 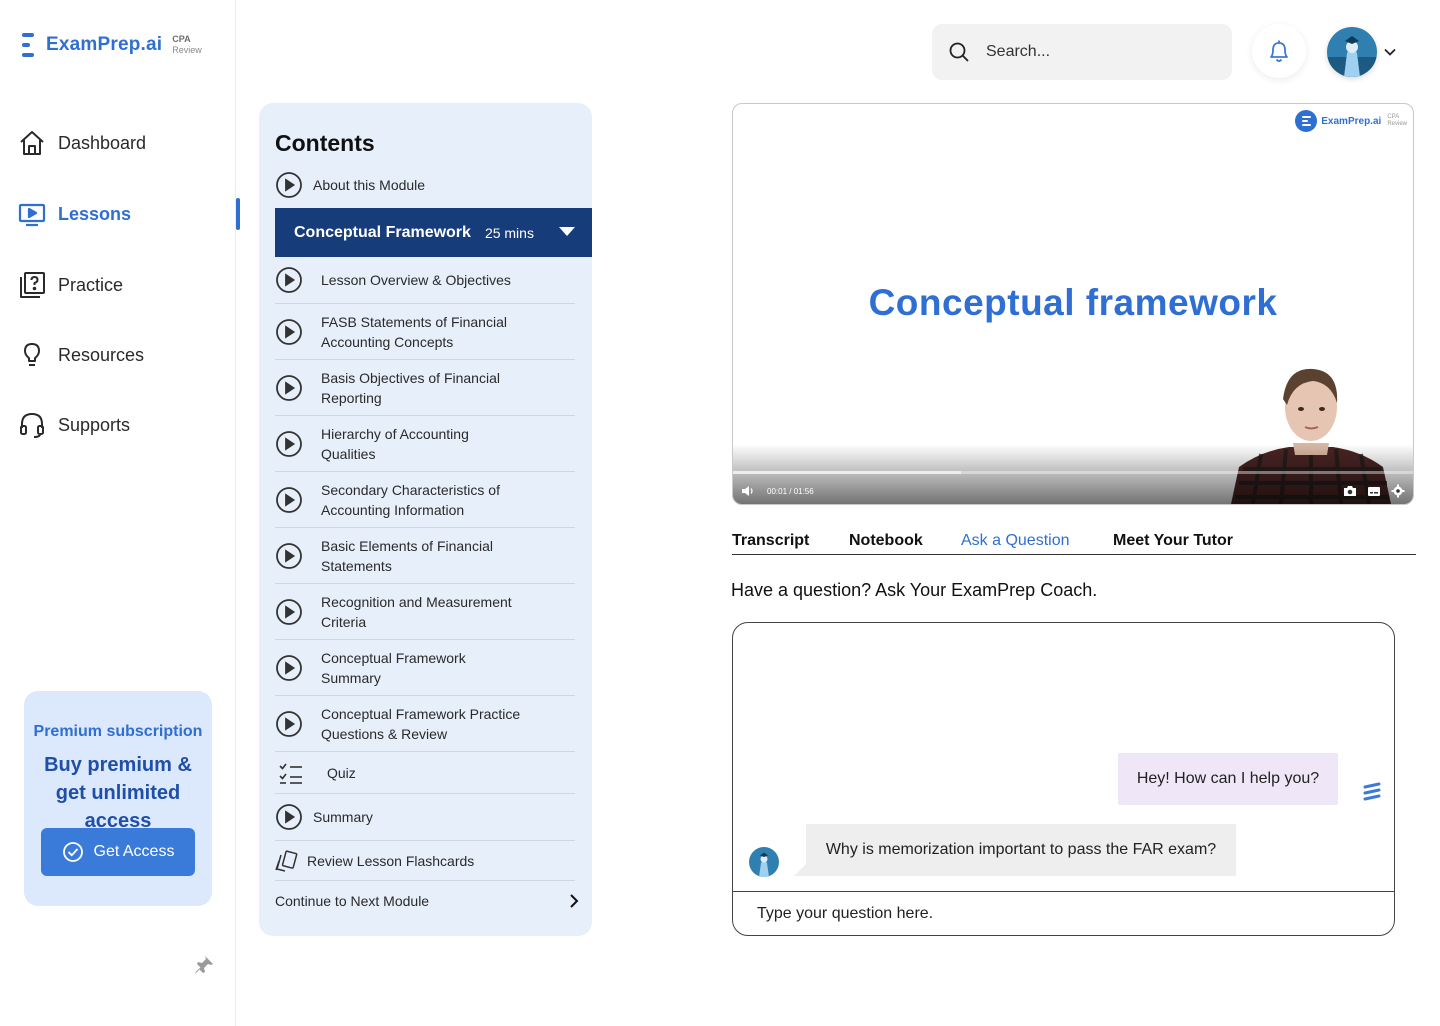 I want to click on search-icon, so click(x=959, y=52).